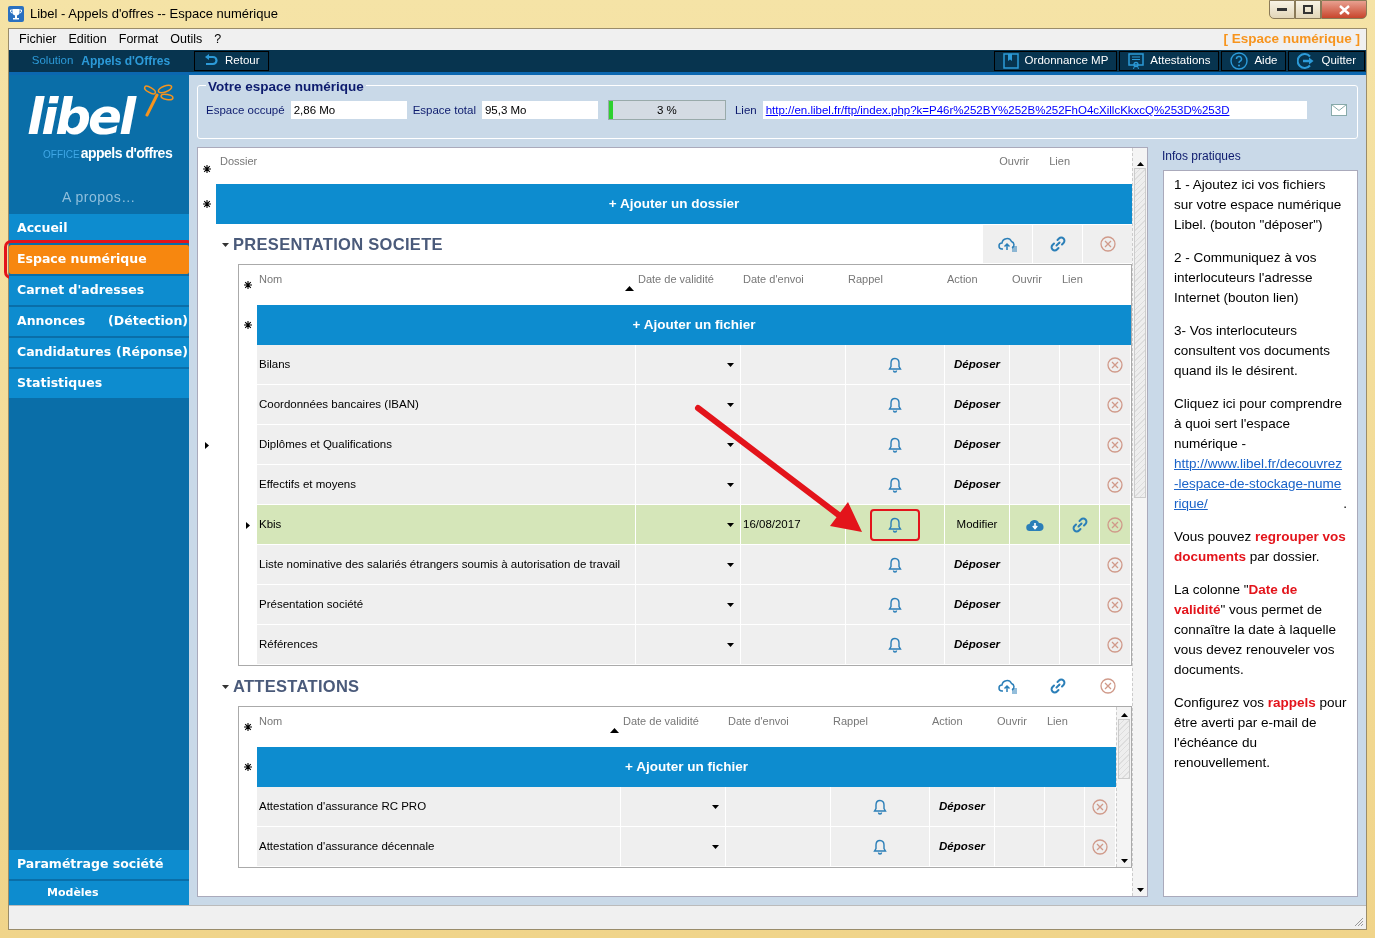 The width and height of the screenshot is (1375, 938). Describe the element at coordinates (1345, 504) in the screenshot. I see `info-text: .` at that location.